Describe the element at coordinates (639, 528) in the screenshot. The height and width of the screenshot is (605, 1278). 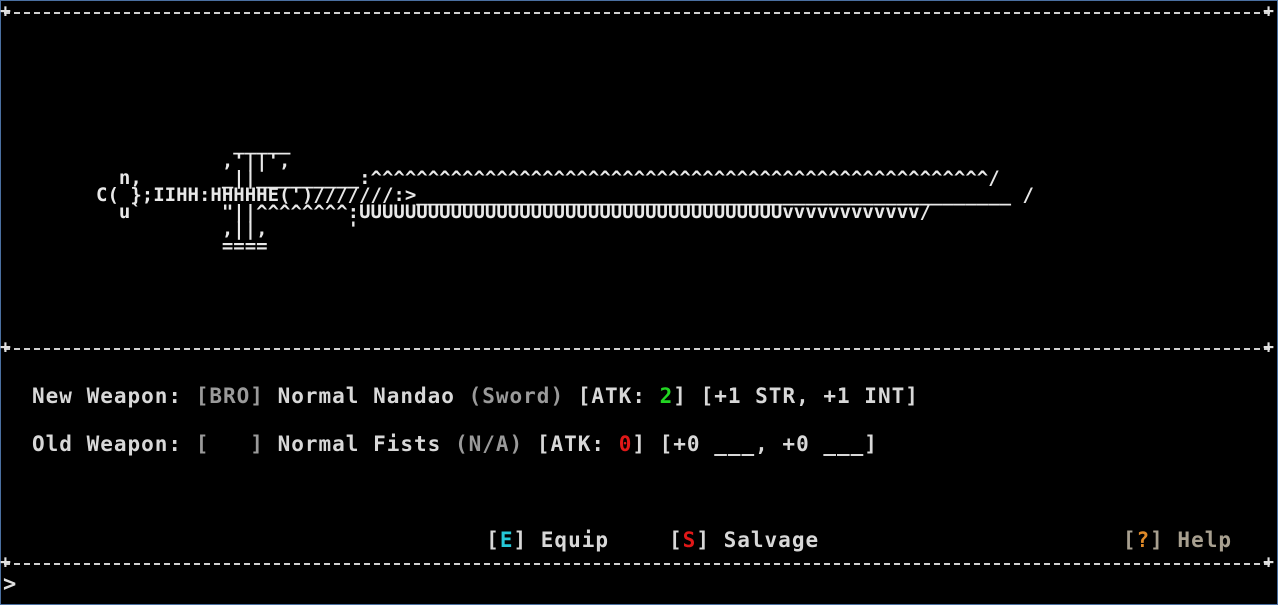
I see `action-bar: [E] Equip [S] Salvage` at that location.